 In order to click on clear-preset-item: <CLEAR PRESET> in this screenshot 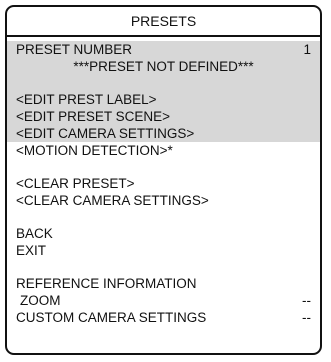, I will do `click(163, 183)`.